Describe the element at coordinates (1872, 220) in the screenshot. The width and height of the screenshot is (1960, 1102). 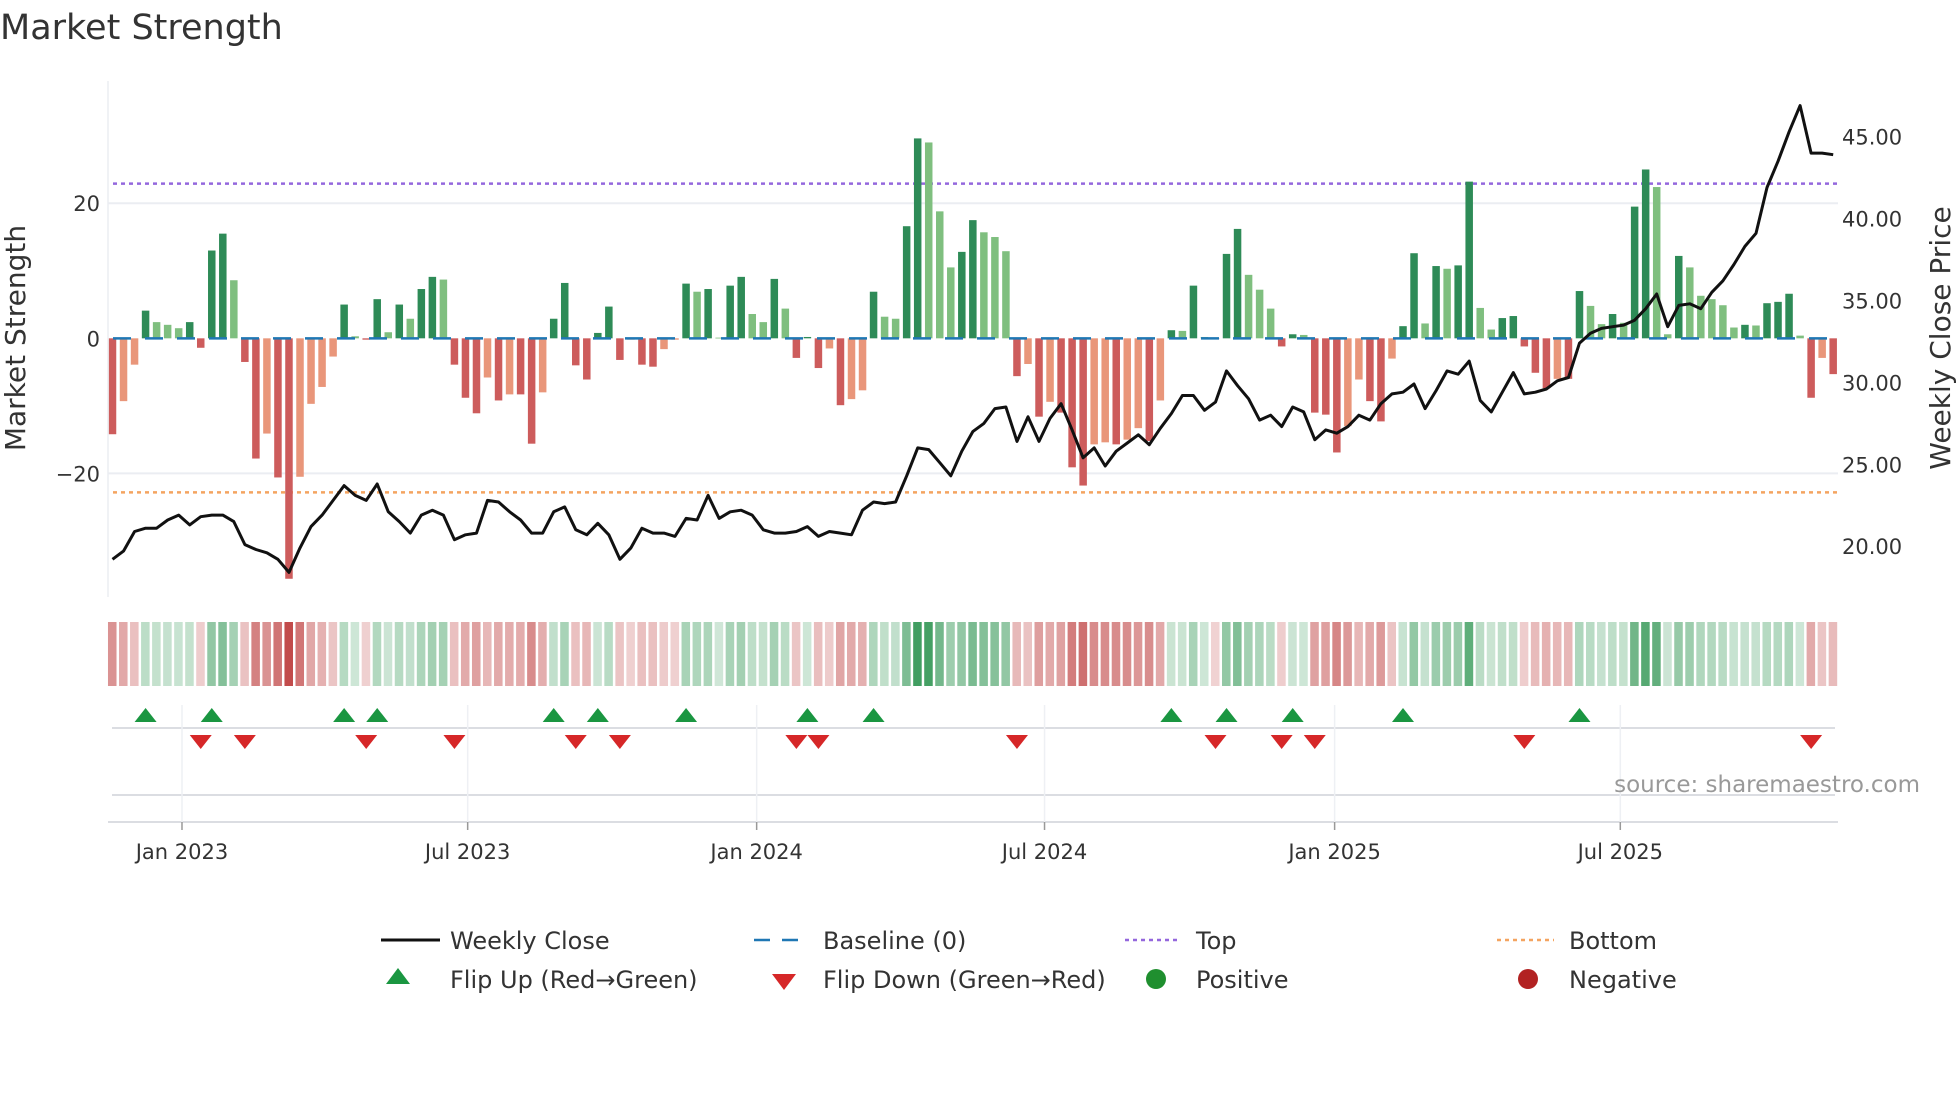
I see `y2-tick-label: 40.00` at that location.